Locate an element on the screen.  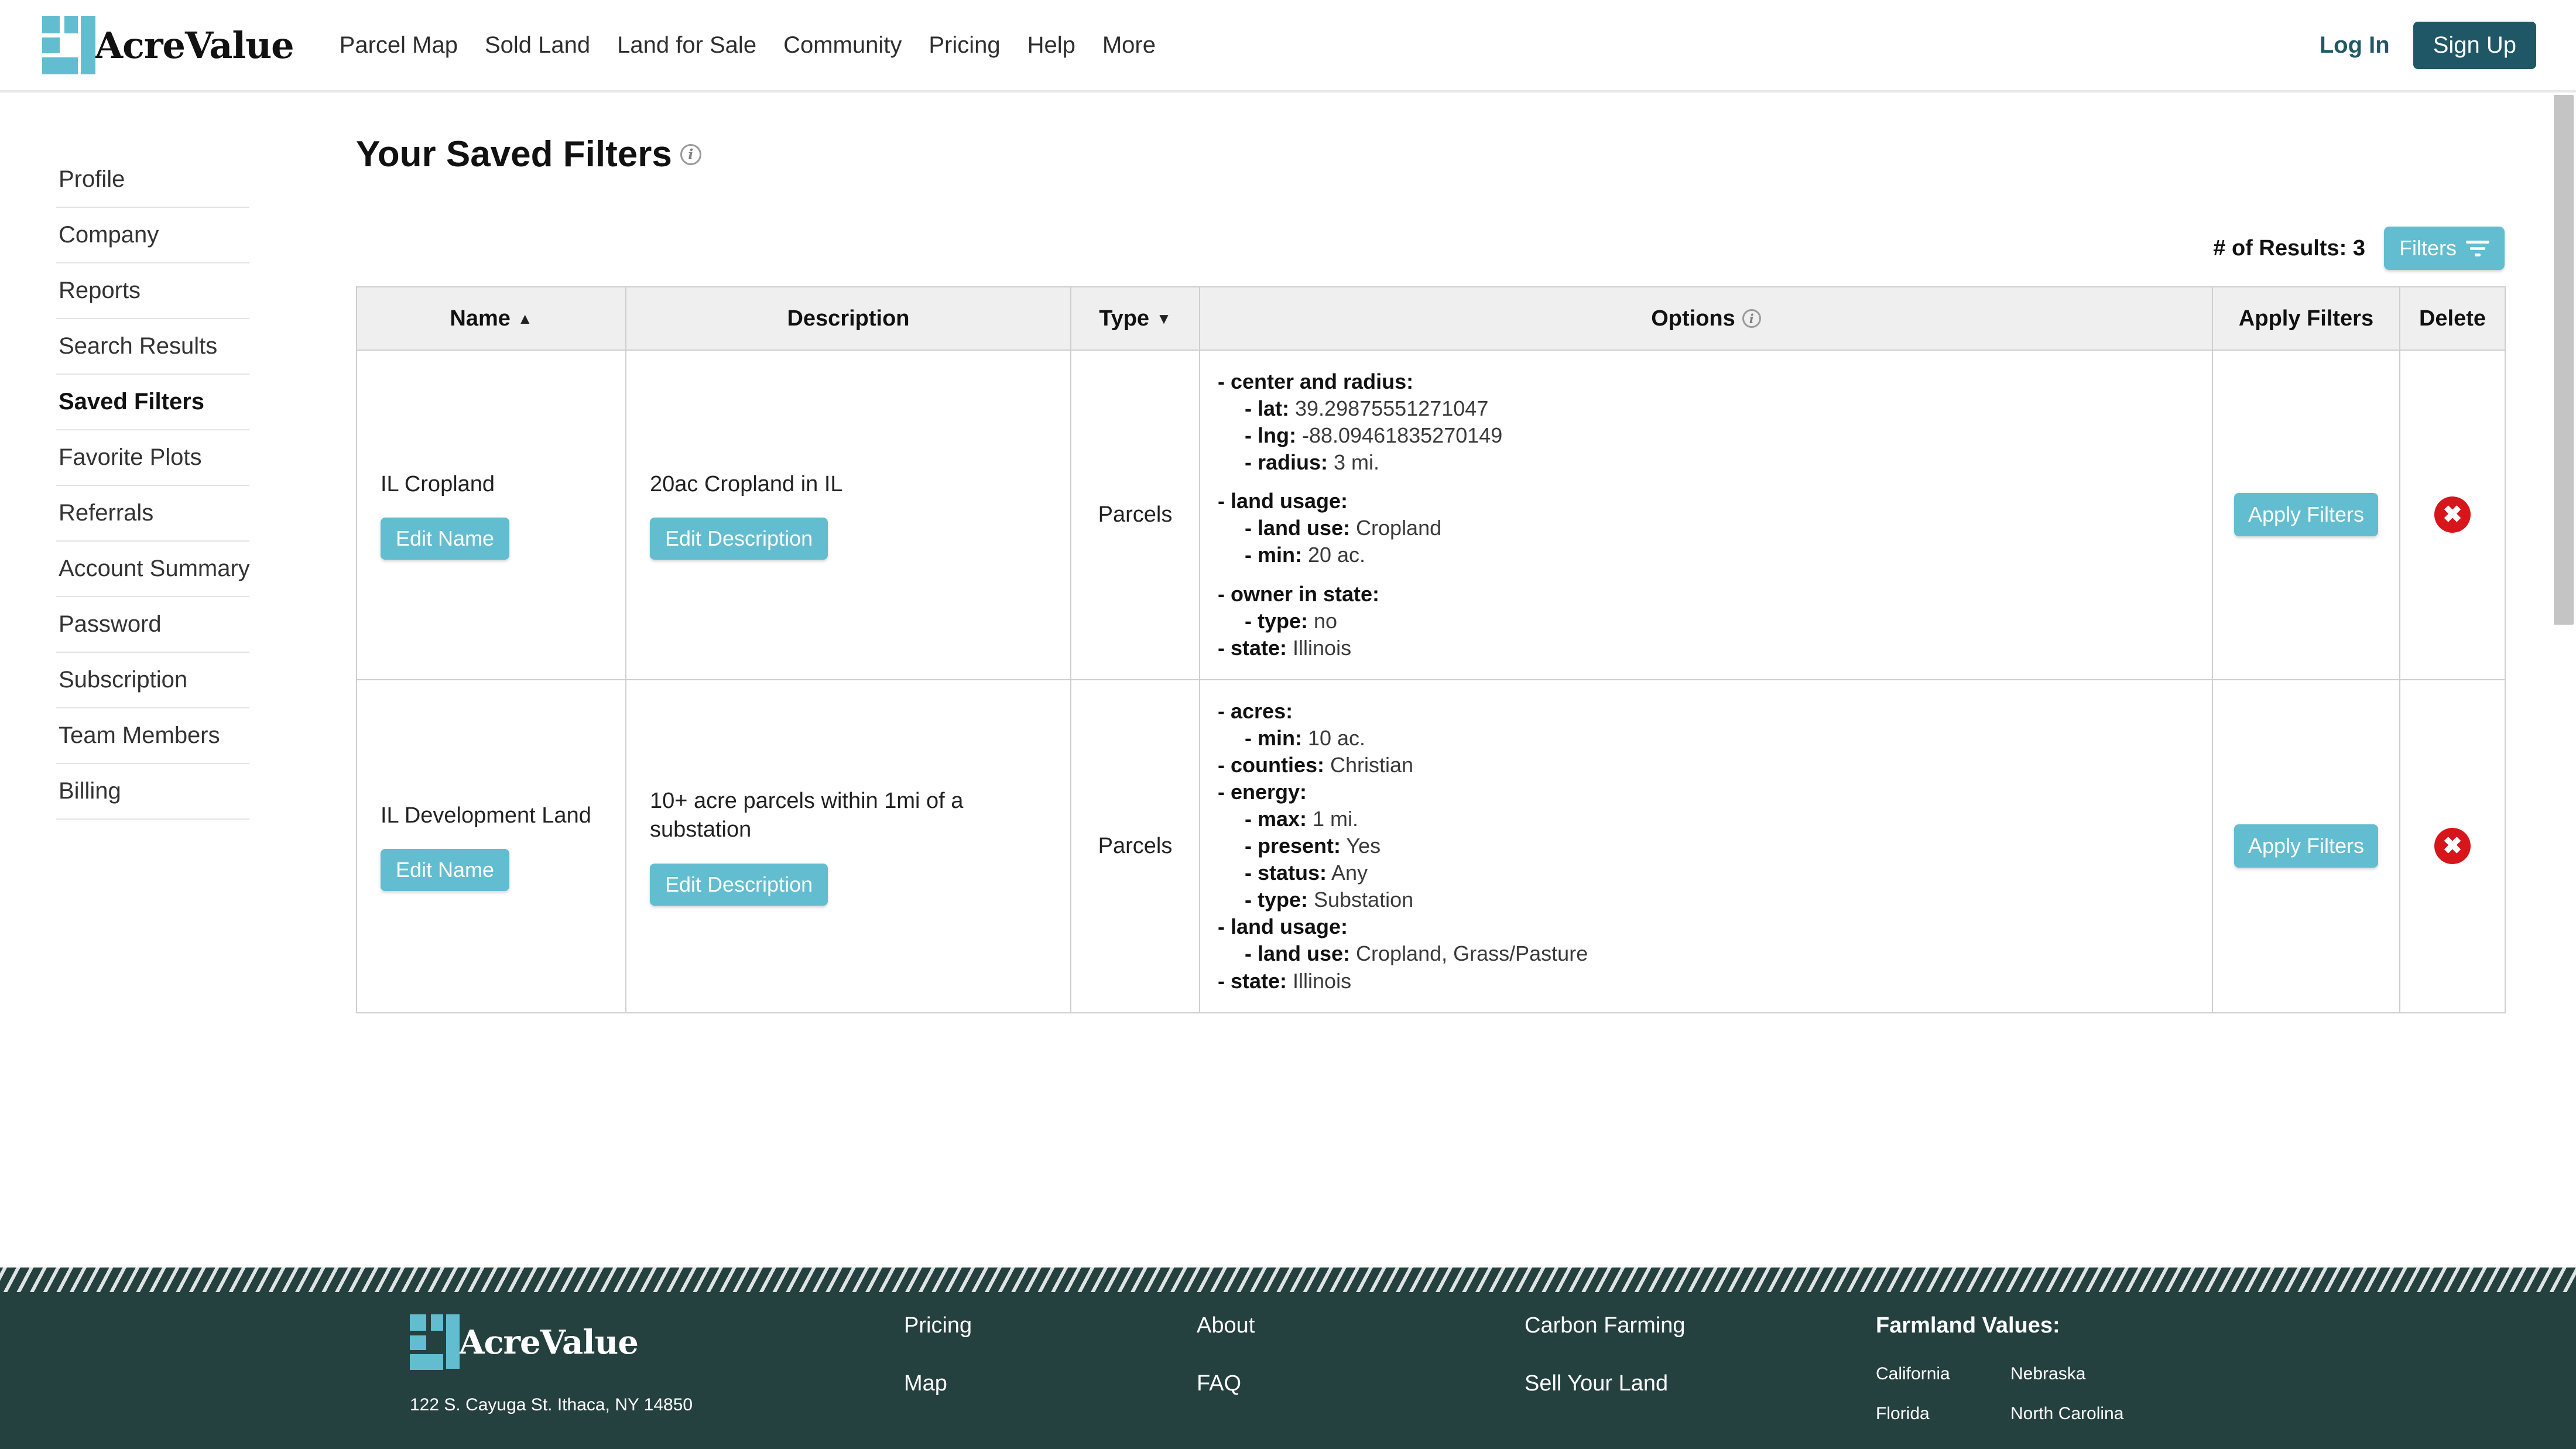
footer-link-nebraska: Nebraska is located at coordinates (2177, 1374).